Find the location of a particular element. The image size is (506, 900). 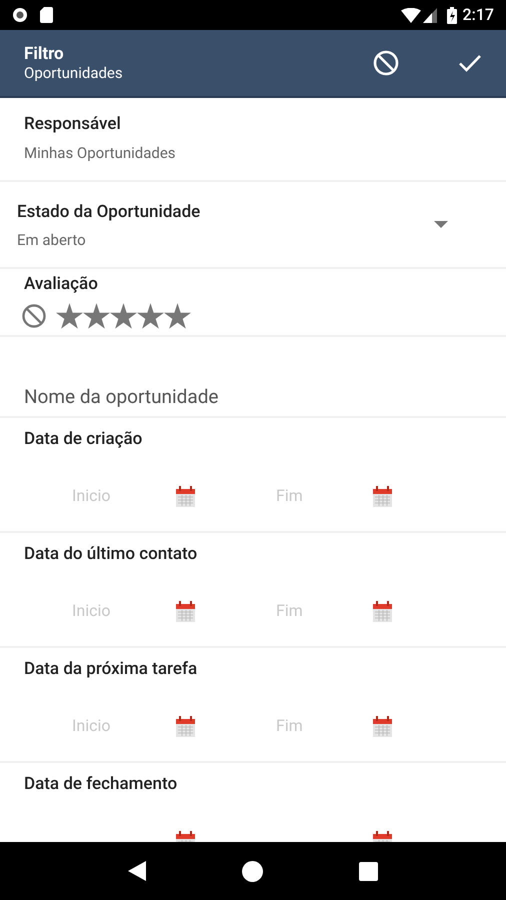

back-icon is located at coordinates (137, 871).